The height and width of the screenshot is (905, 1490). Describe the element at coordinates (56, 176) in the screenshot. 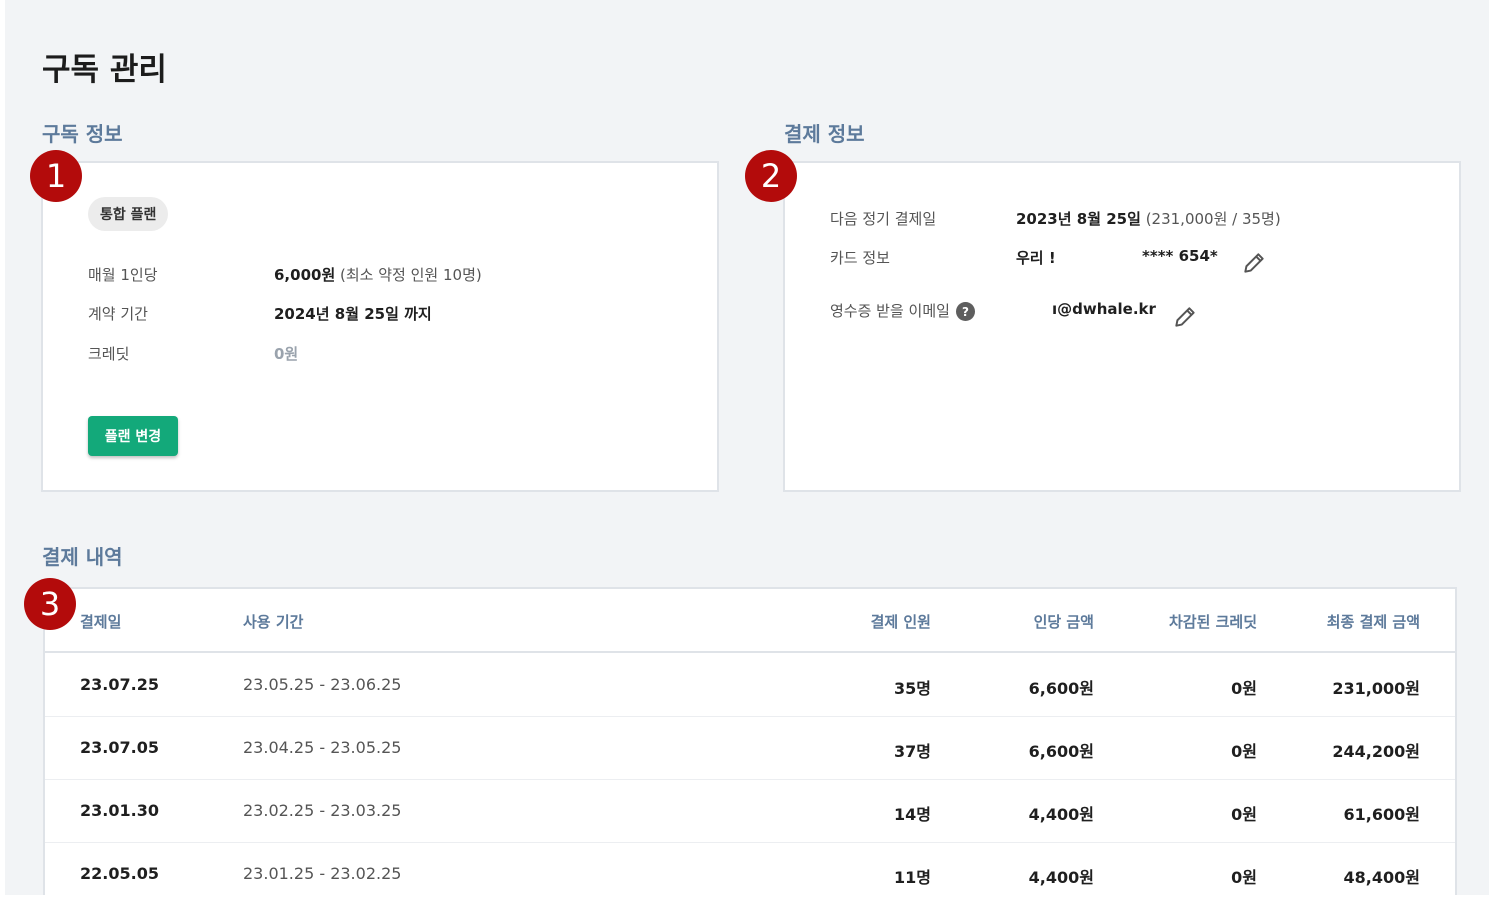

I see `annotation-marker-1: 1` at that location.